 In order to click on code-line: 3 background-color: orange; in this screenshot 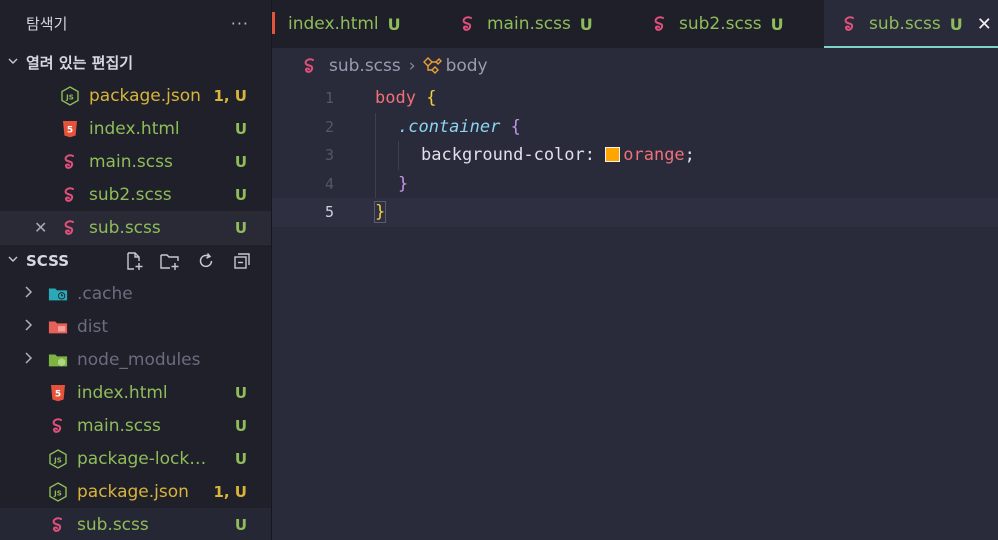, I will do `click(635, 155)`.